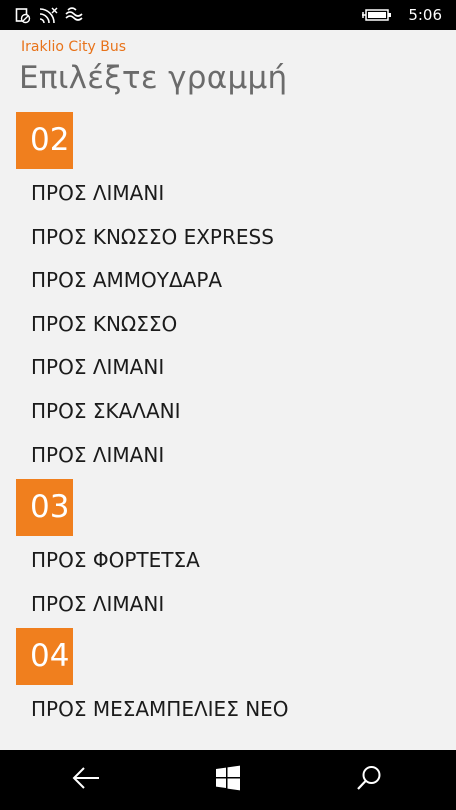 The width and height of the screenshot is (456, 810). Describe the element at coordinates (23, 15) in the screenshot. I see `alarm-off-icon` at that location.